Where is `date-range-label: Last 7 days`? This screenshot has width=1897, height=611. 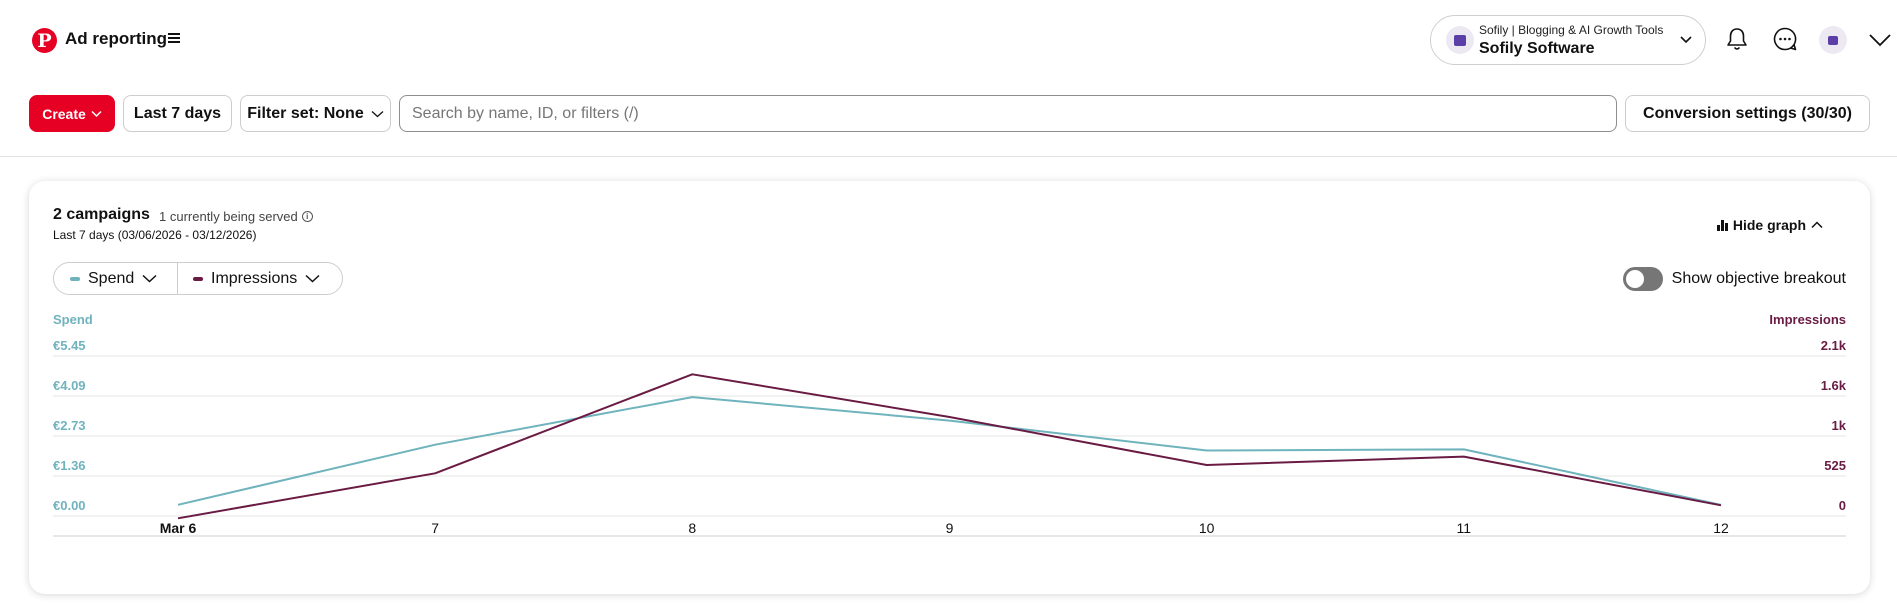 date-range-label: Last 7 days is located at coordinates (177, 113).